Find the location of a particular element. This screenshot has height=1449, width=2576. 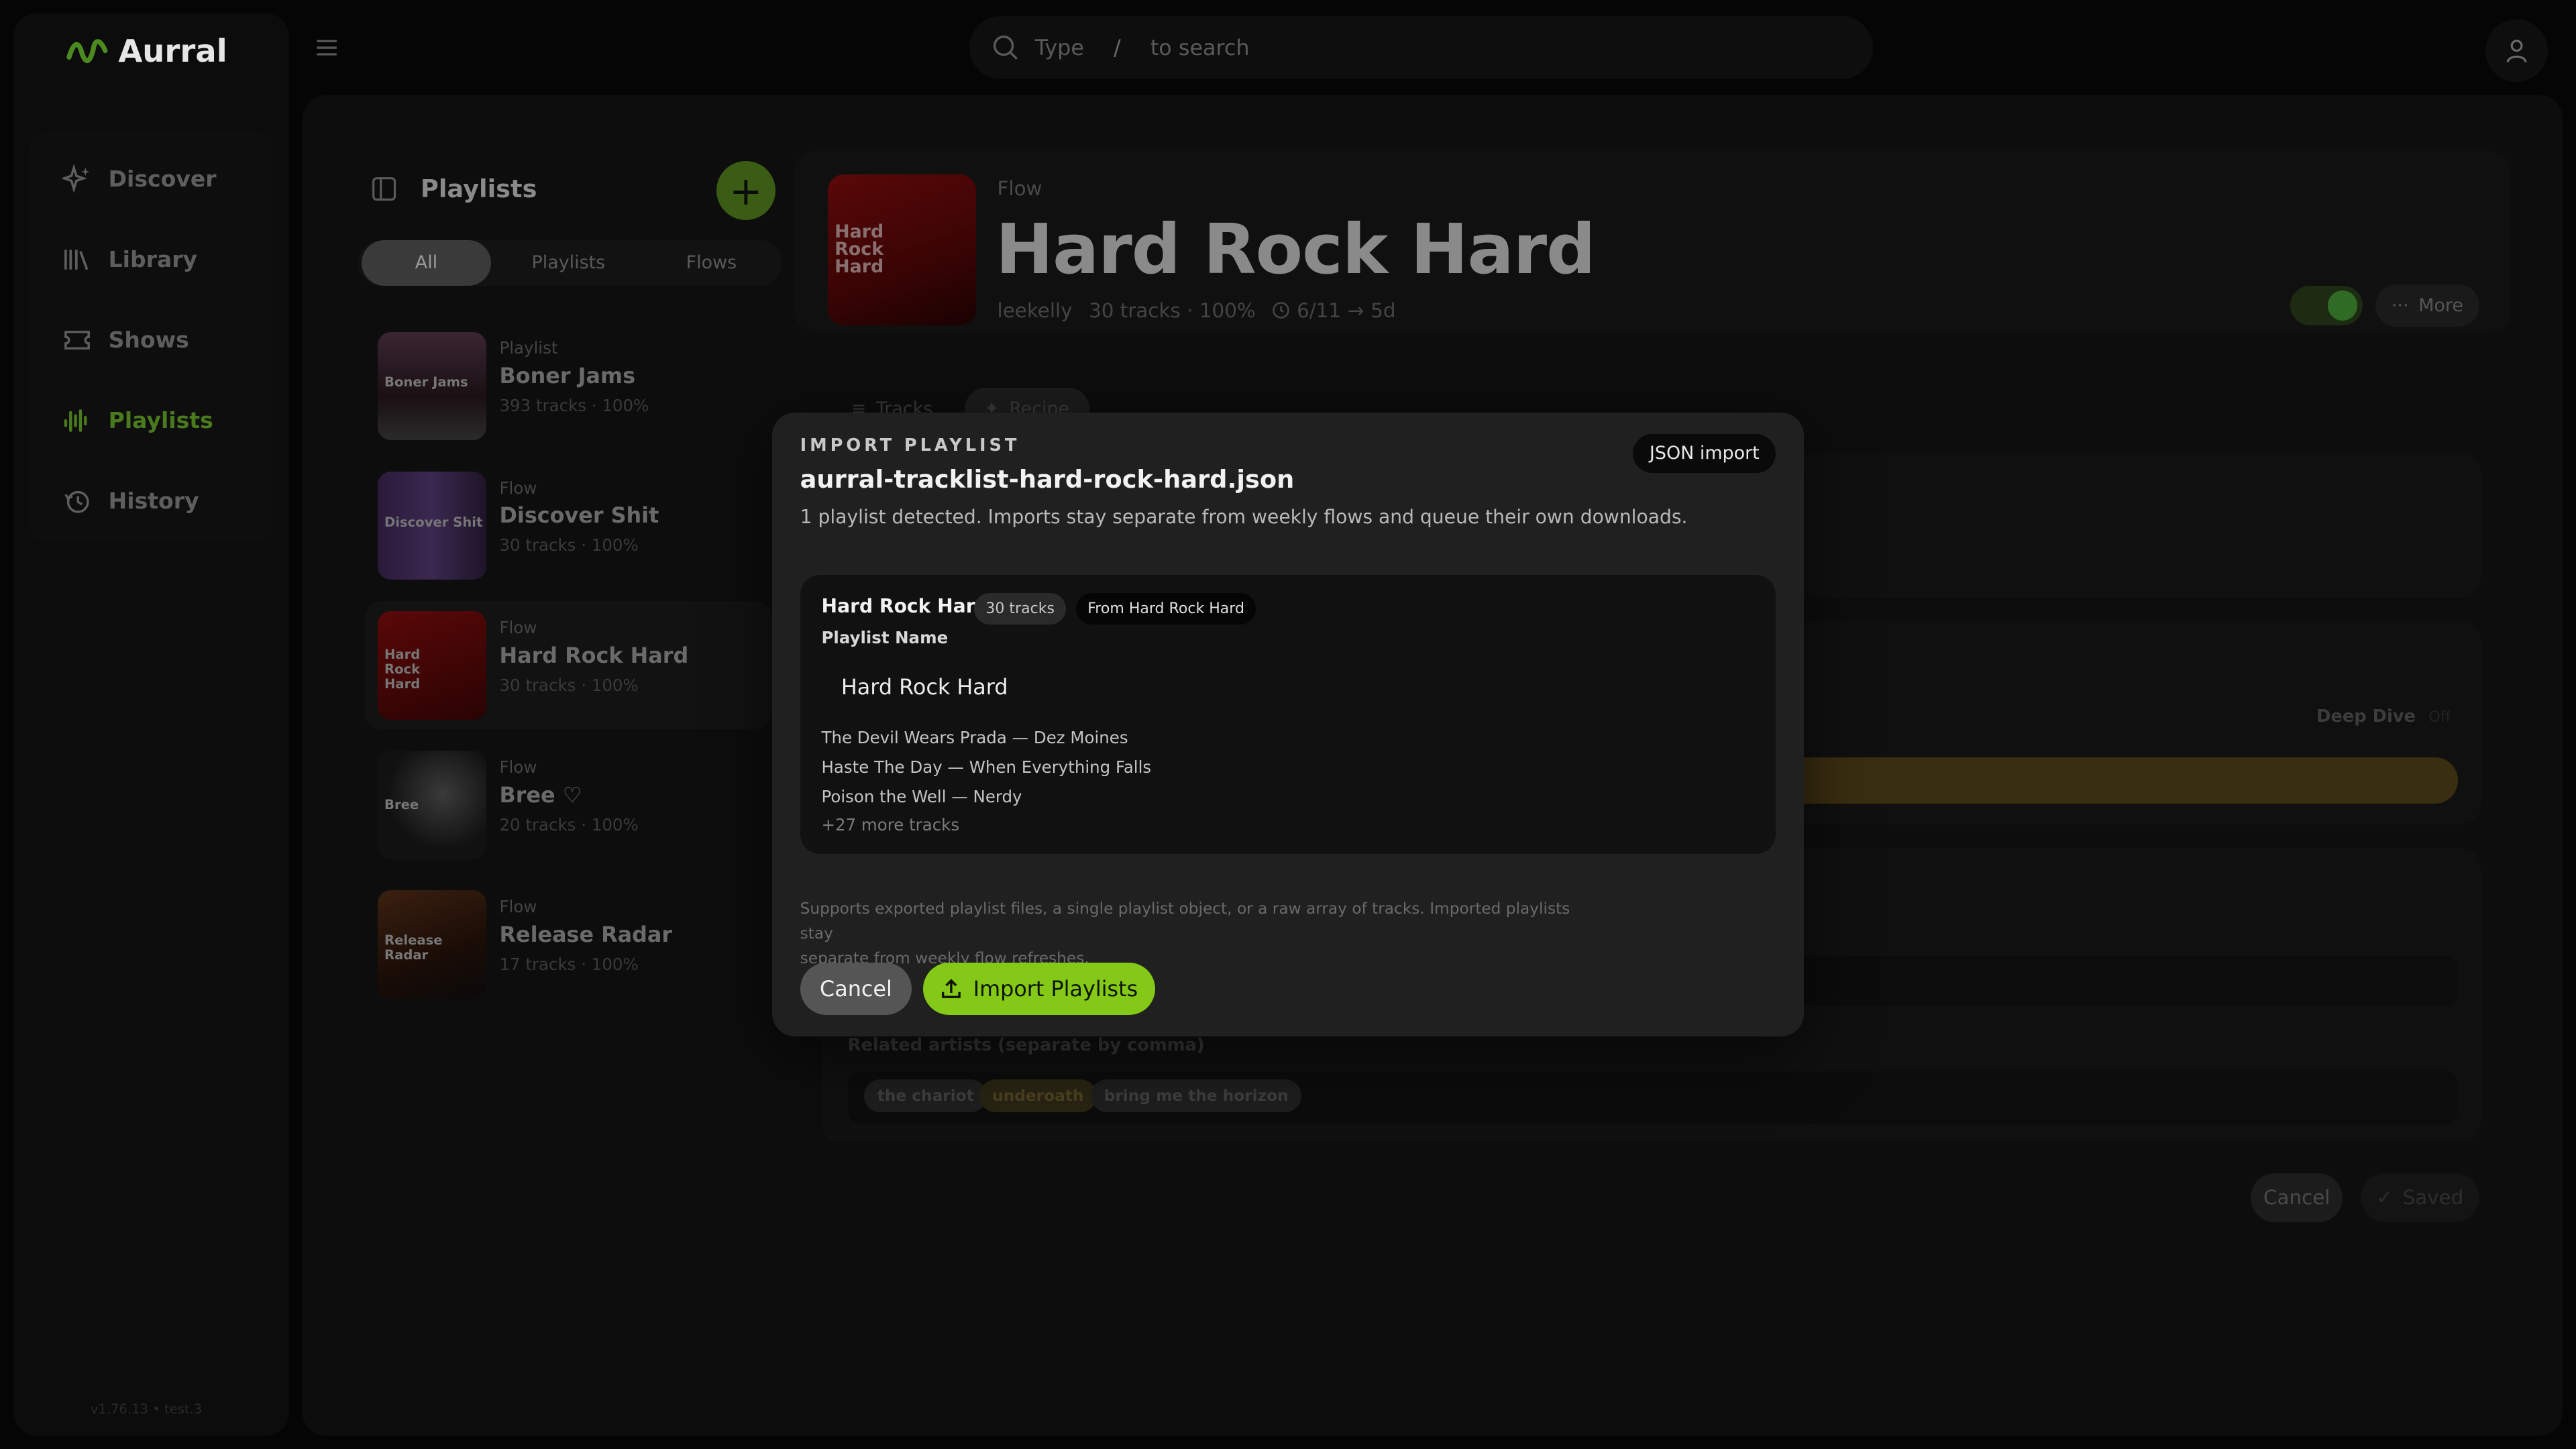

related-artists-label: Related artists (separate by comma) is located at coordinates (1026, 1044).